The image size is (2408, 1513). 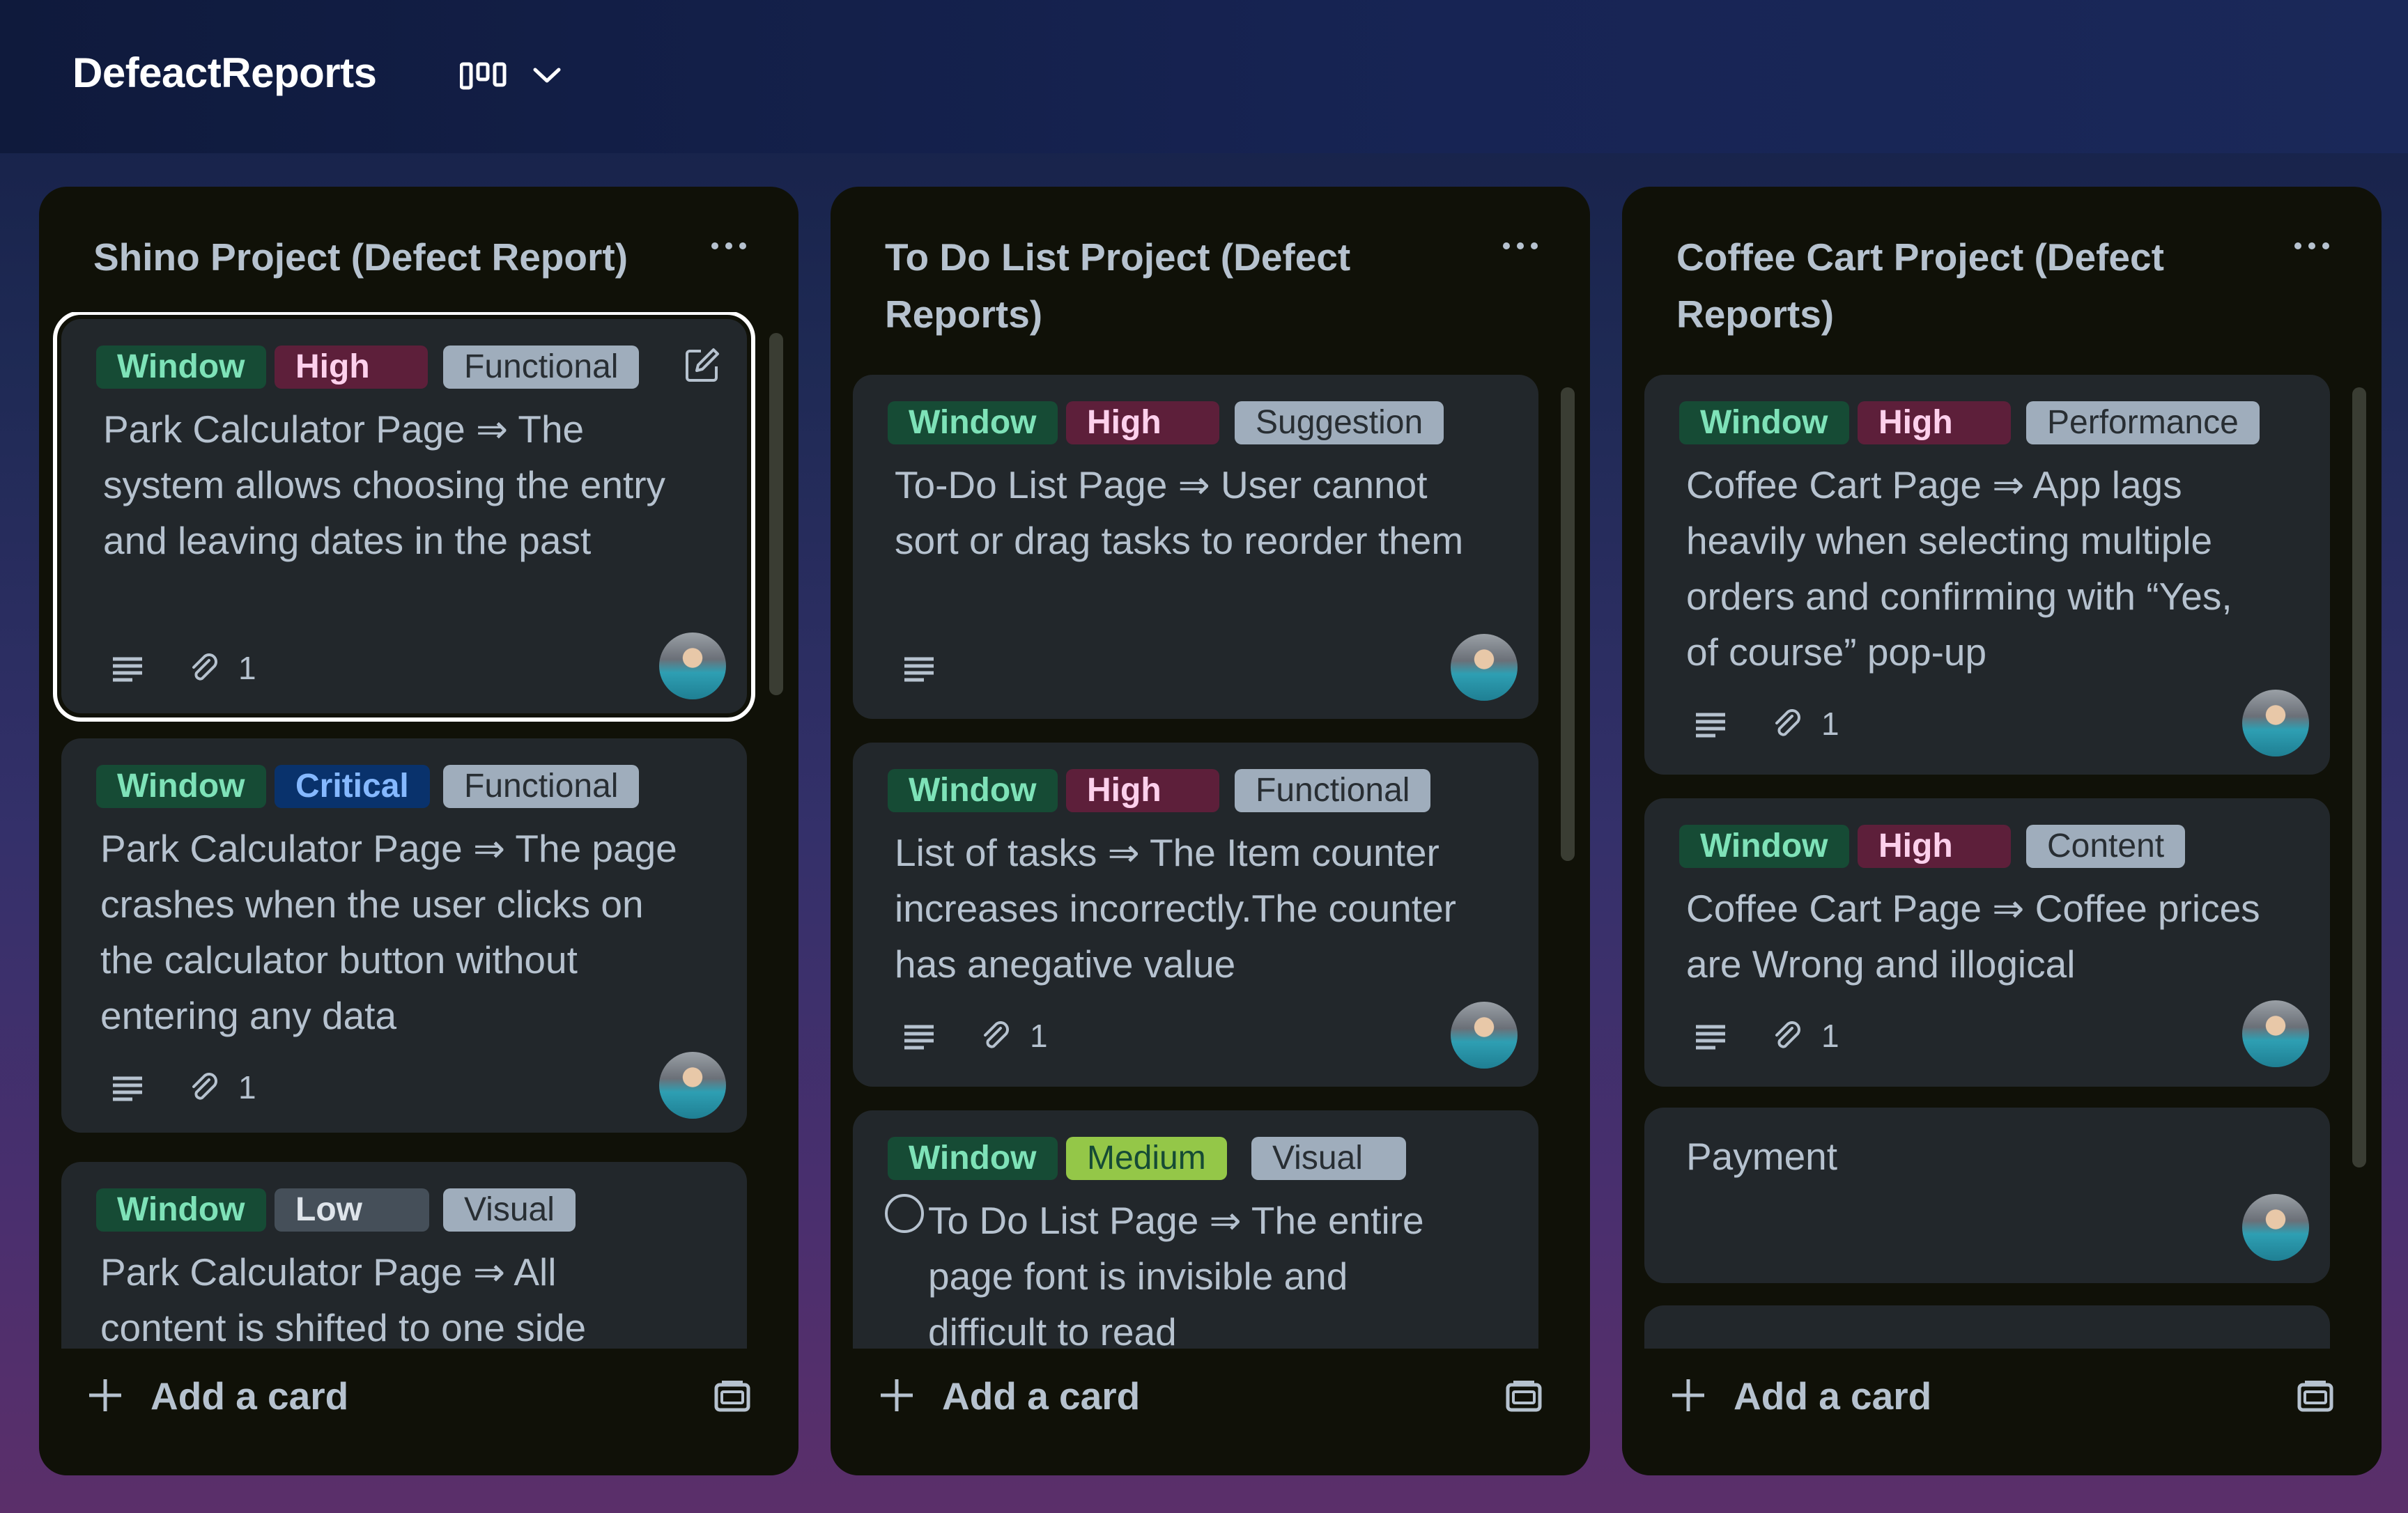 I want to click on edit-icon, so click(x=703, y=366).